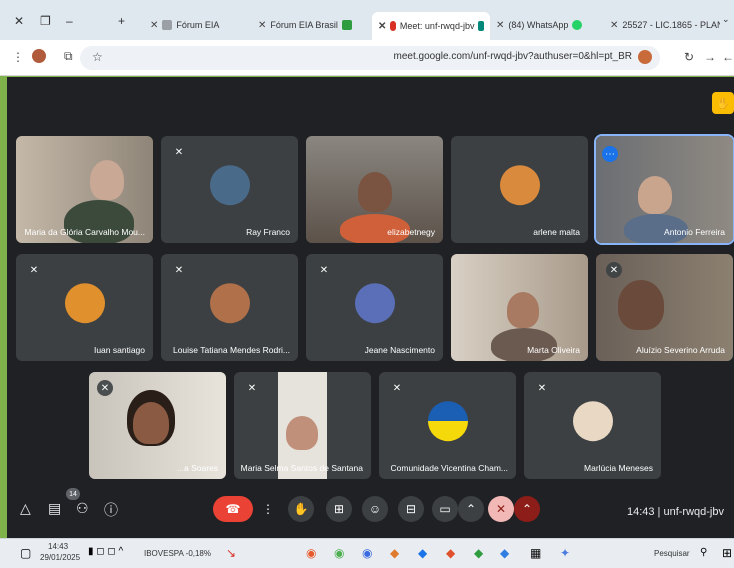 This screenshot has height=568, width=734. Describe the element at coordinates (592, 425) in the screenshot. I see `participant-tile: ✕ Marlúcia Meneses` at that location.